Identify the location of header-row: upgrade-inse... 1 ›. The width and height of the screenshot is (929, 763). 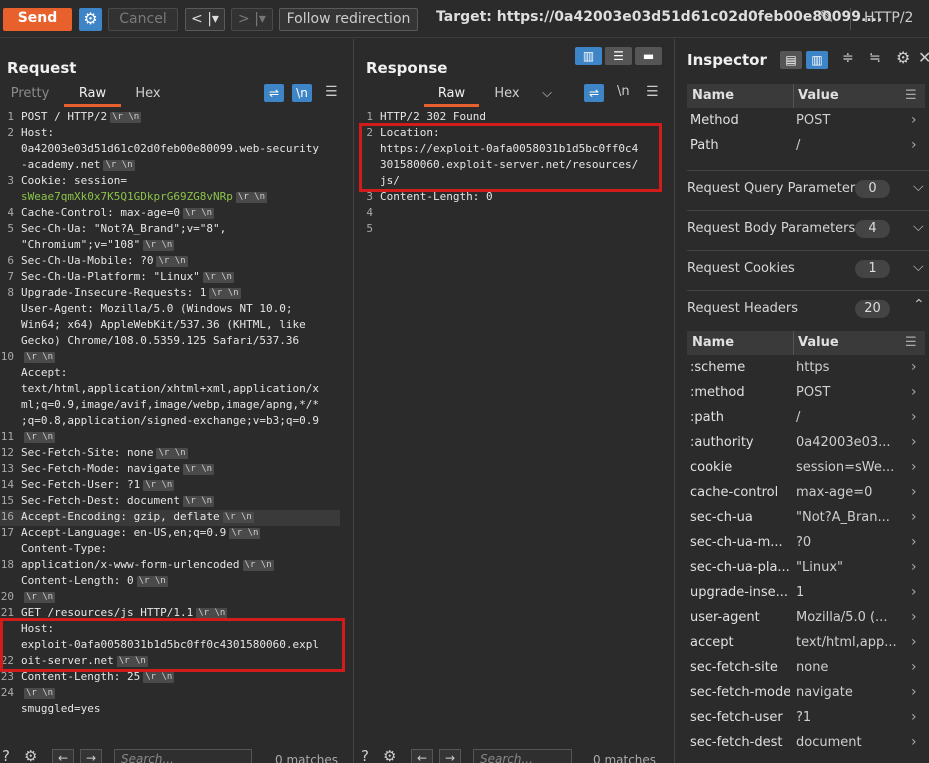
(806, 594).